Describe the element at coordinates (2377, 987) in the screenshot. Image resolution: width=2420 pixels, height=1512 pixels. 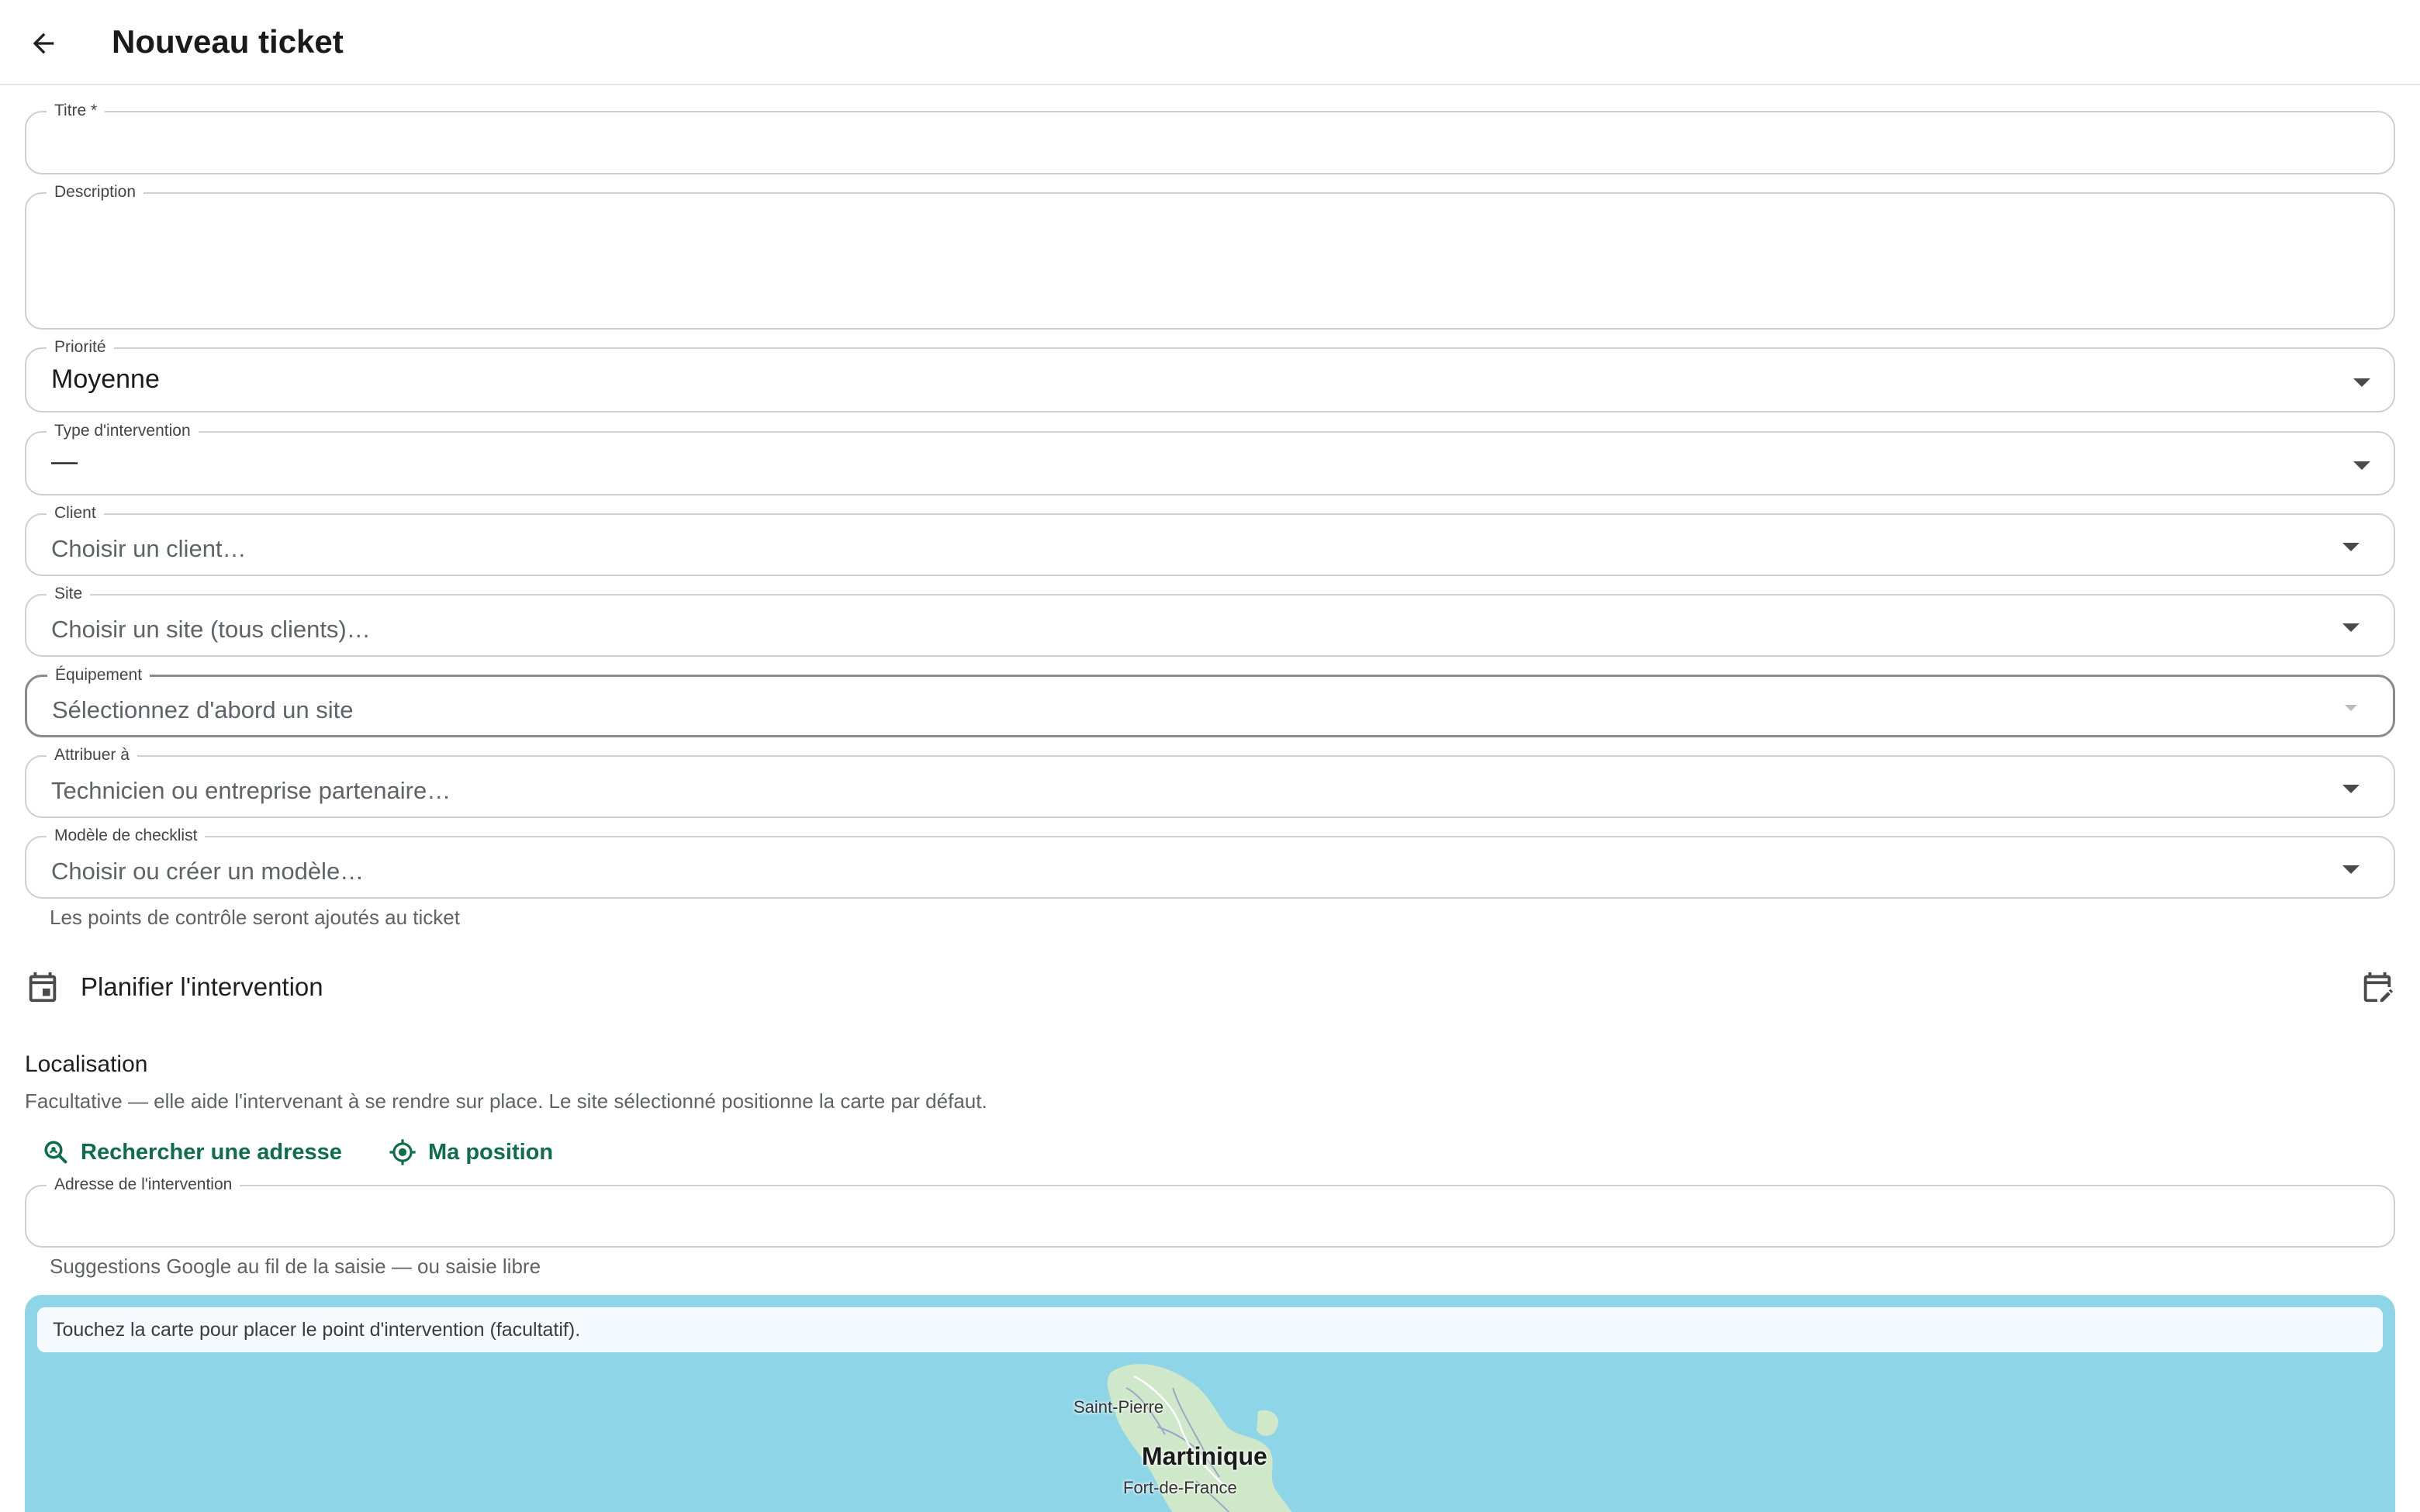
I see `calendar-edit-icon` at that location.